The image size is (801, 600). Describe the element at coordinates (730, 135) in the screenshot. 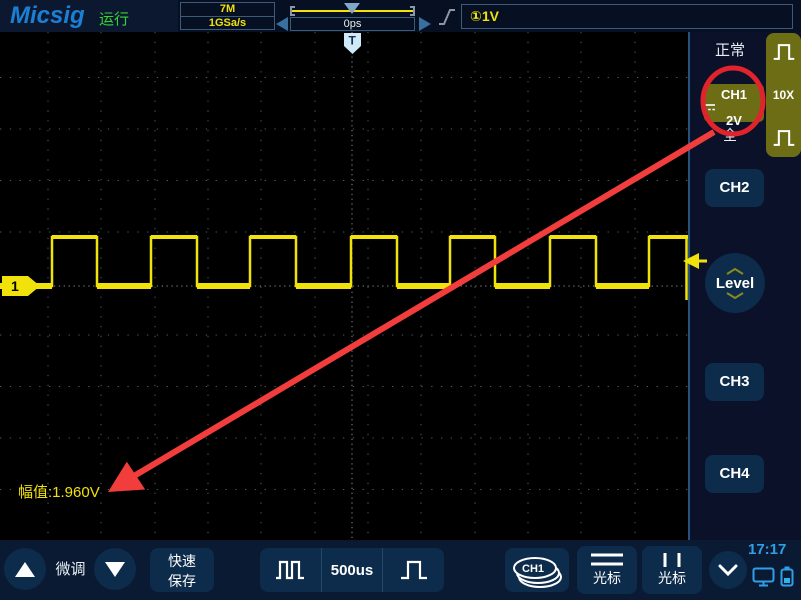

I see `full-bandwidth-label: 全` at that location.